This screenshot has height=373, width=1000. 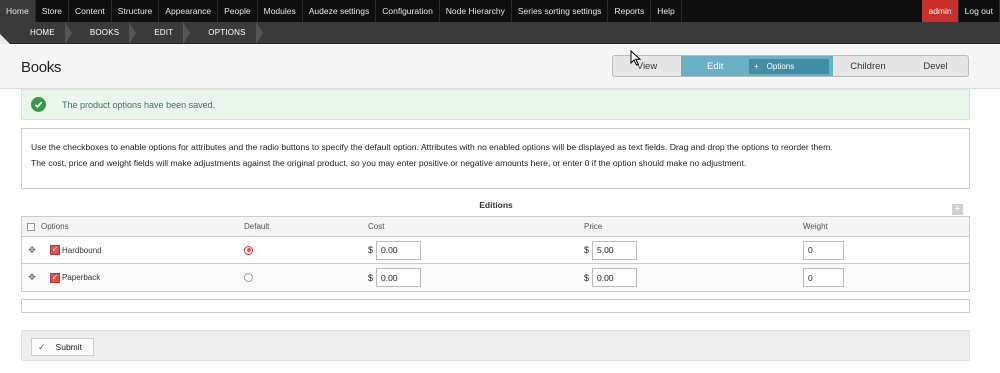 What do you see at coordinates (500, 32) in the screenshot?
I see `breadcrumb: HOME BOOKS EDIT OPTIONS` at bounding box center [500, 32].